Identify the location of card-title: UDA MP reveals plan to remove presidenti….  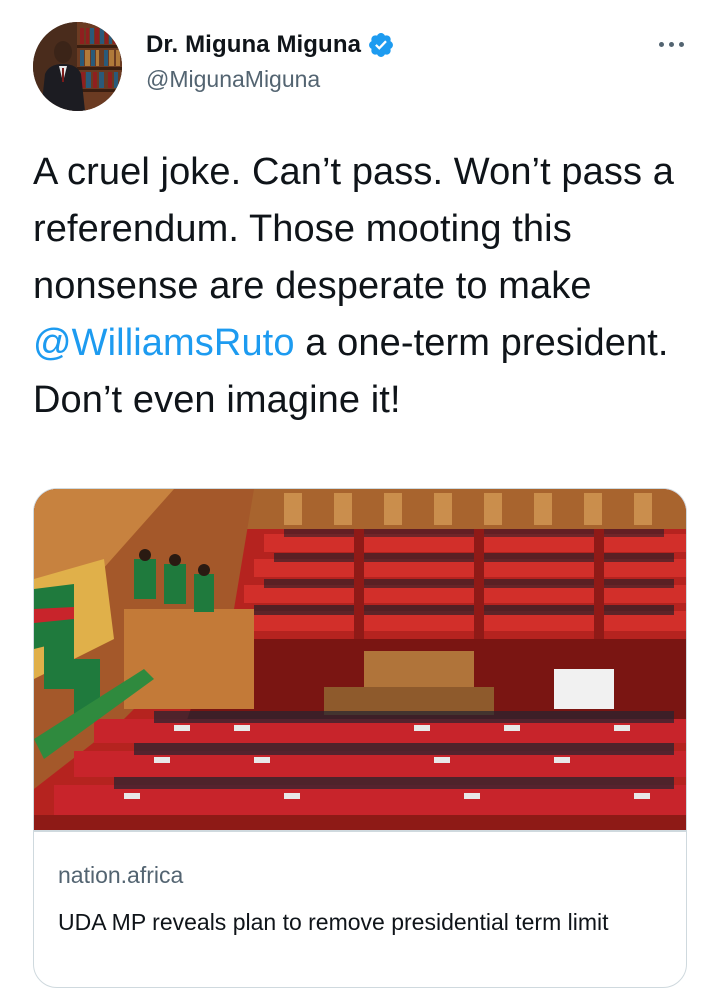
(358, 922).